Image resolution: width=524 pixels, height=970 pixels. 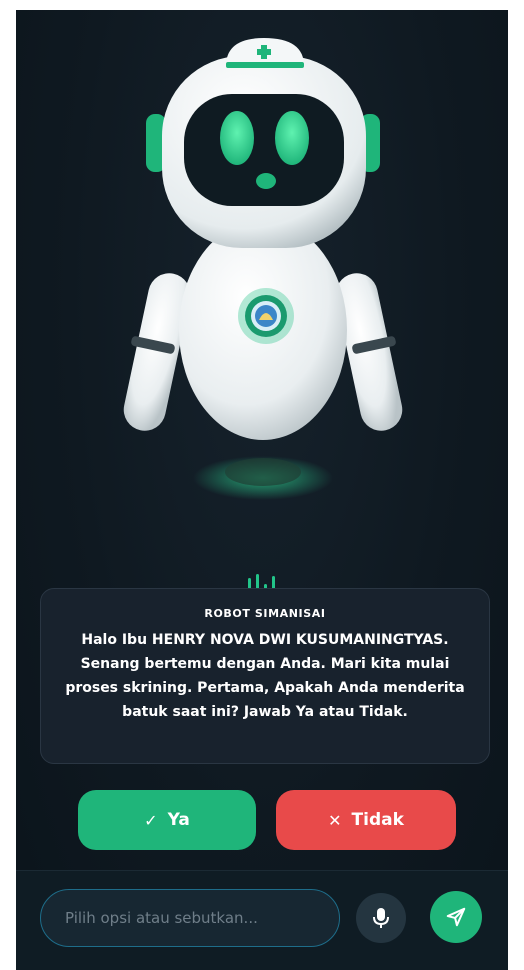 I want to click on mouth, so click(x=266, y=181).